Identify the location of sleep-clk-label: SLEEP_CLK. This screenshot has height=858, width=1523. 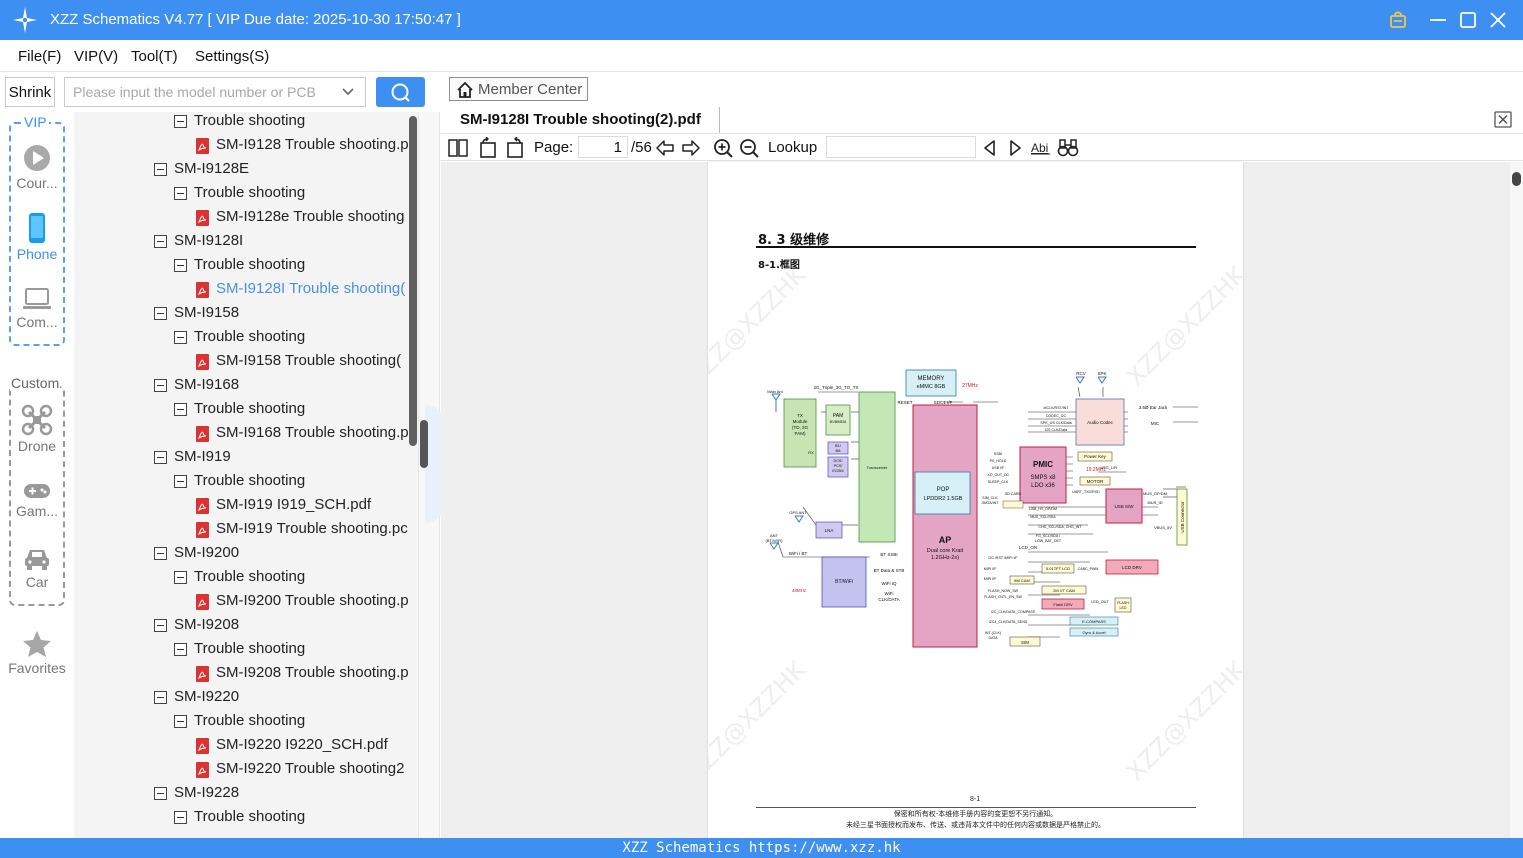
(998, 482).